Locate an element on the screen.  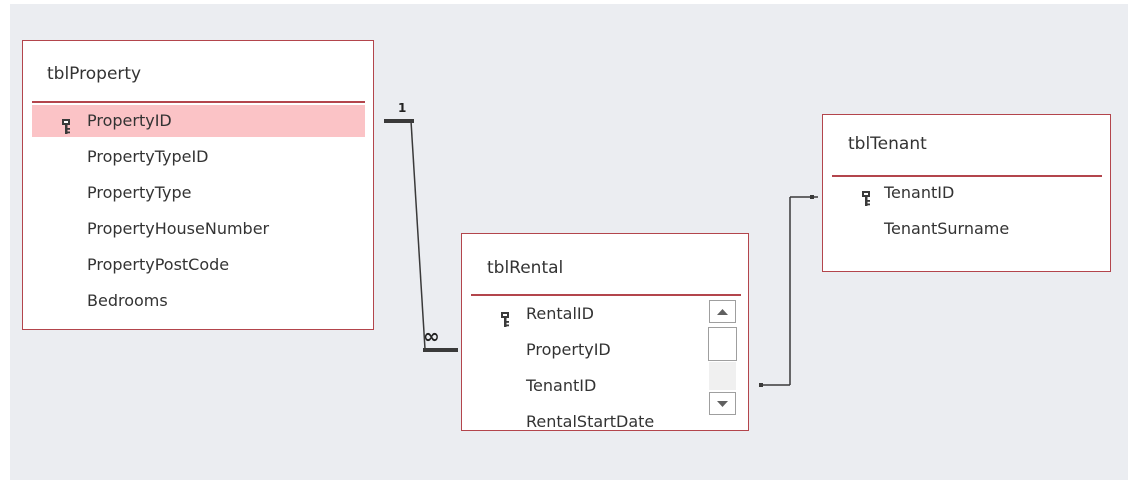
field-row: PropertyType is located at coordinates (198, 193).